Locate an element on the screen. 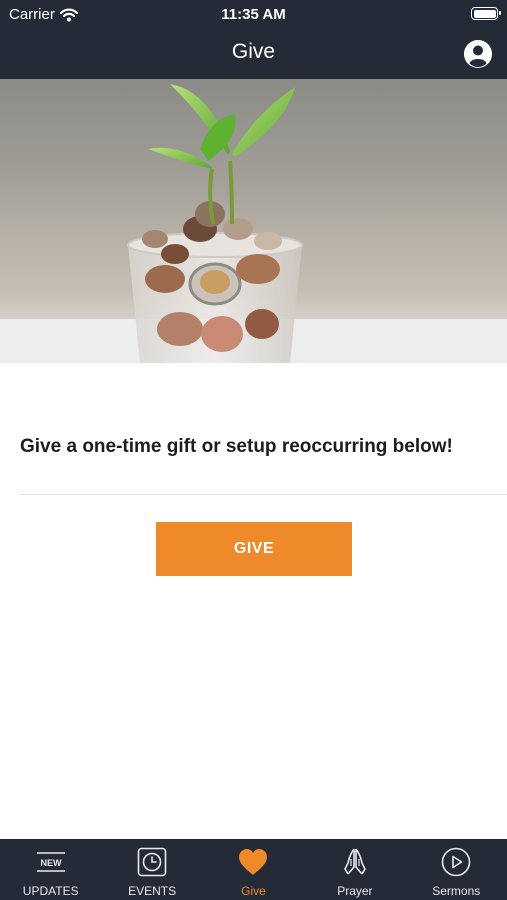 The height and width of the screenshot is (900, 507). clock-icon is located at coordinates (151, 862).